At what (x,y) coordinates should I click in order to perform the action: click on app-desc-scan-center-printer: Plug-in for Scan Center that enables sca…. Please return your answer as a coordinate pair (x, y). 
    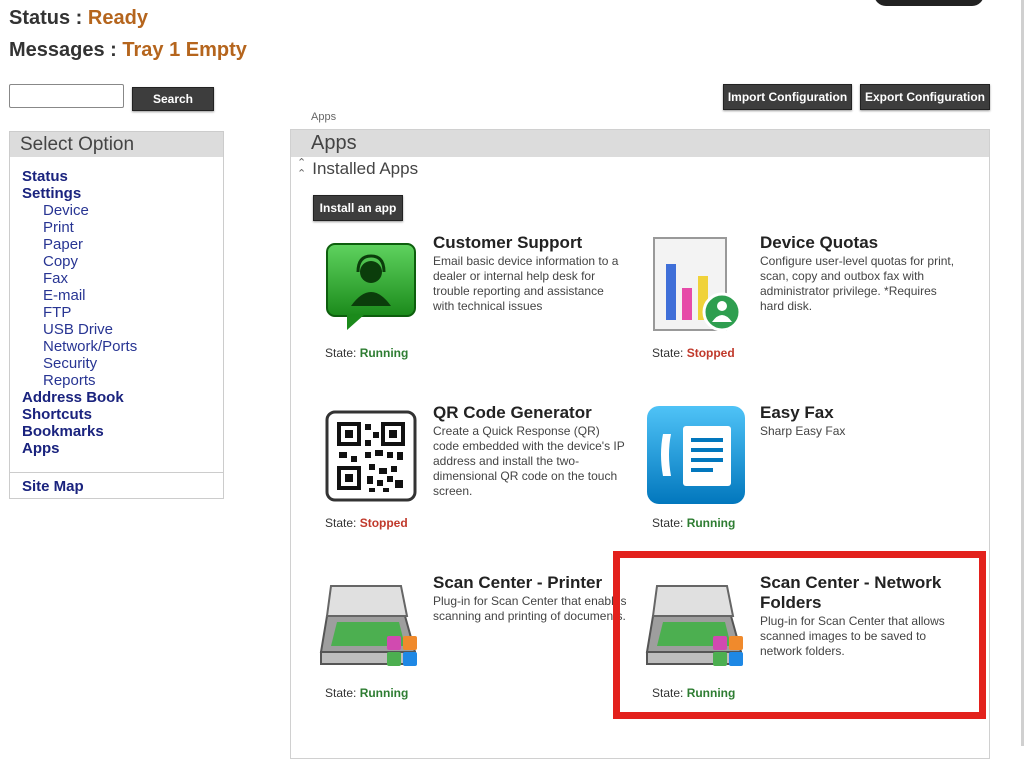
    Looking at the image, I should click on (530, 608).